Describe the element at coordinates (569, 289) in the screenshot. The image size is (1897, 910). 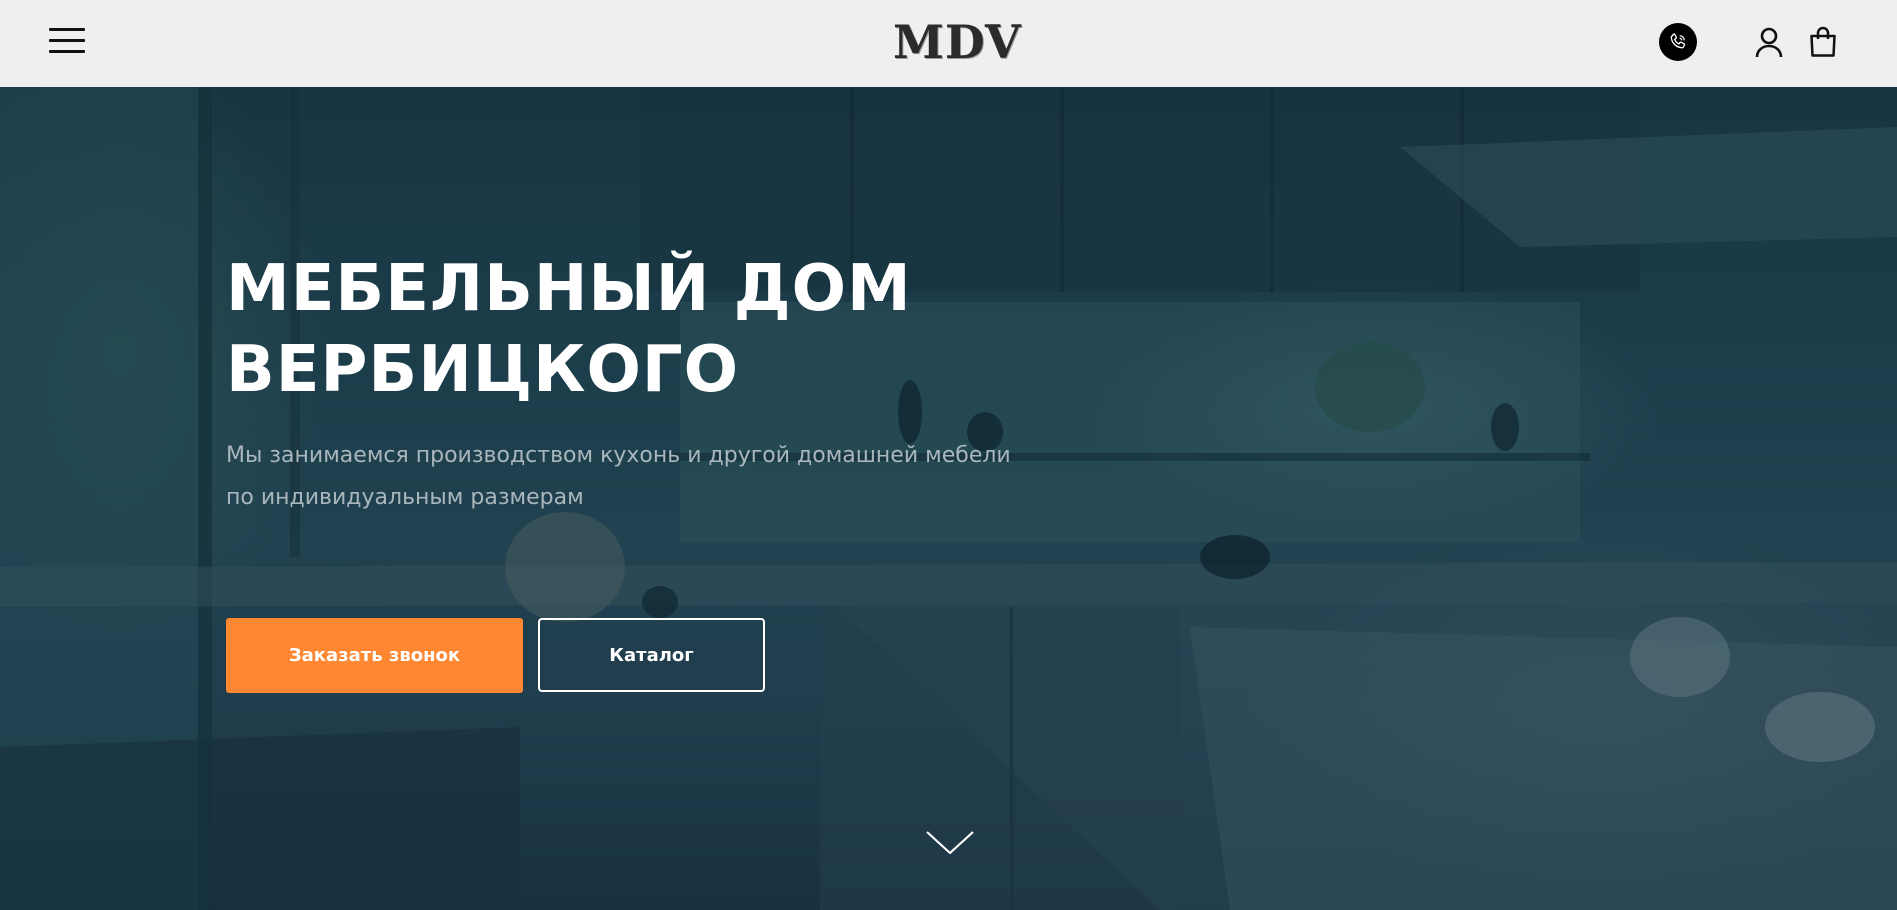
I see `hero-title-line-1: МЕБЕЛЬНЫЙ ДОМ` at that location.